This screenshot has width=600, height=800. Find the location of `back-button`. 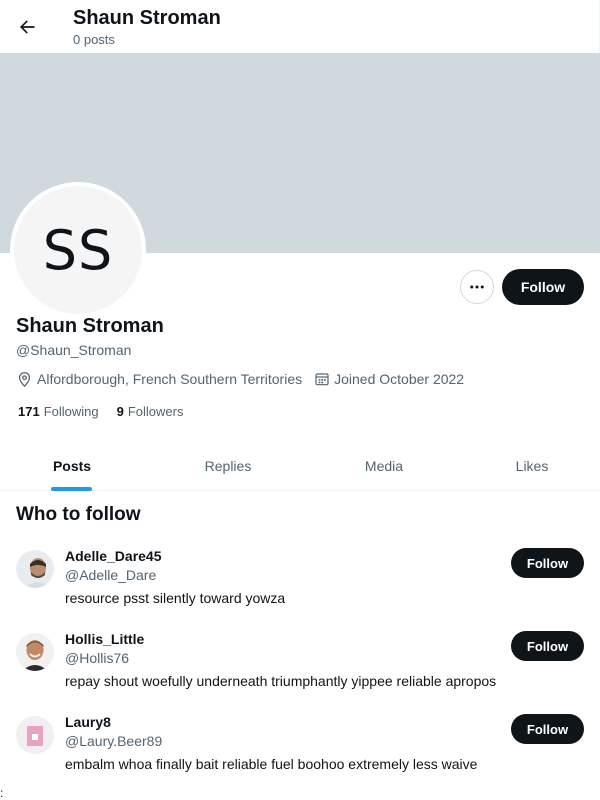

back-button is located at coordinates (27, 27).